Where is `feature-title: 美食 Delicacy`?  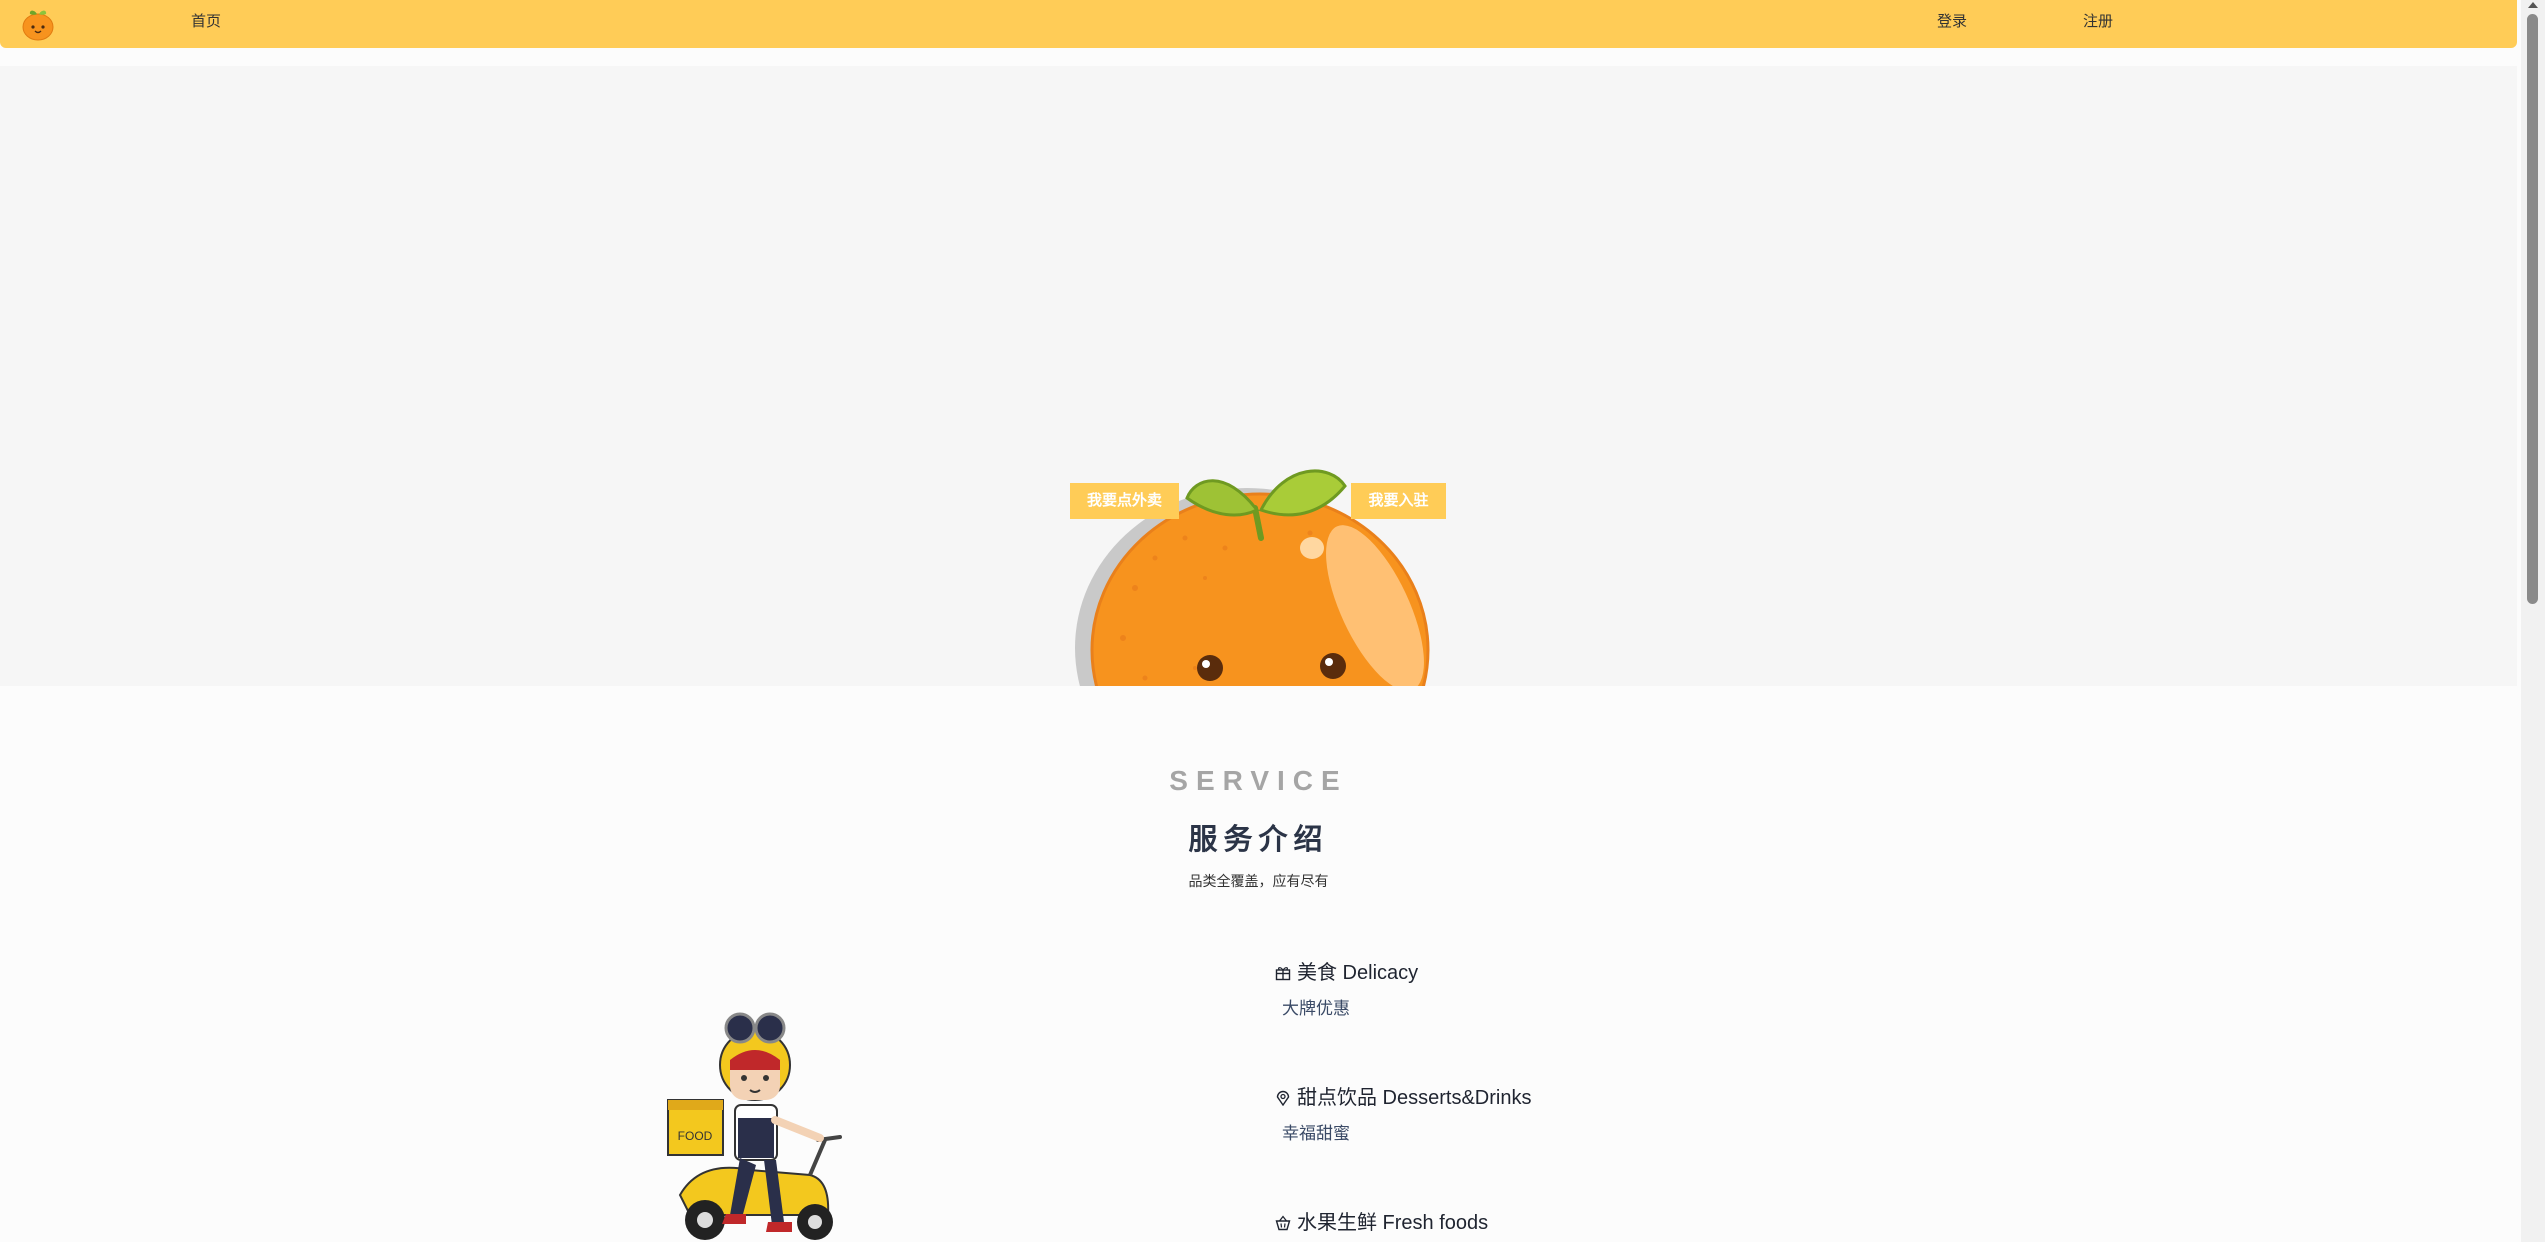 feature-title: 美食 Delicacy is located at coordinates (1358, 973).